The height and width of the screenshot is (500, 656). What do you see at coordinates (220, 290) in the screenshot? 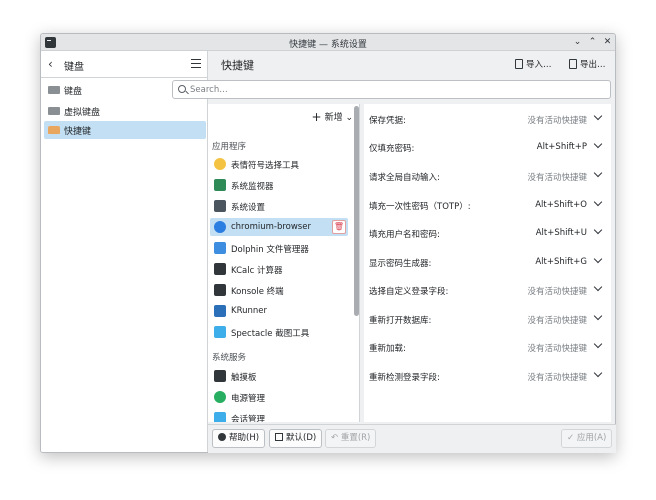
I see `terminal-icon` at bounding box center [220, 290].